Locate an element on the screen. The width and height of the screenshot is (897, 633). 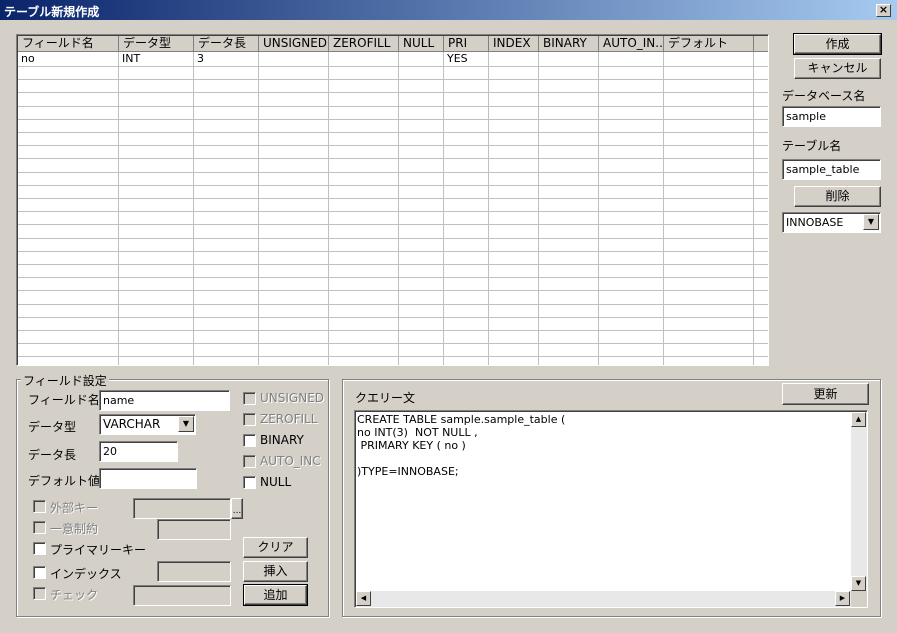
field-settings-legend: フィールド設定 is located at coordinates (65, 380).